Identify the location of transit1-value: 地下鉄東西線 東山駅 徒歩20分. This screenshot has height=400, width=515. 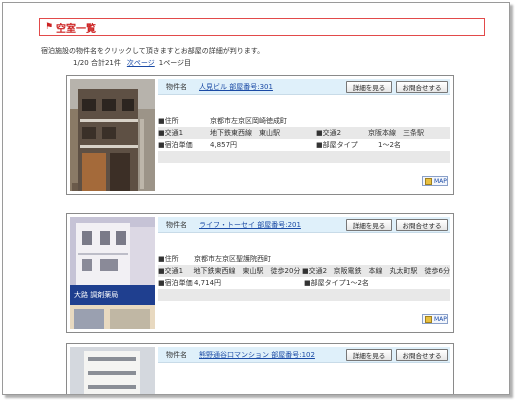
(247, 271).